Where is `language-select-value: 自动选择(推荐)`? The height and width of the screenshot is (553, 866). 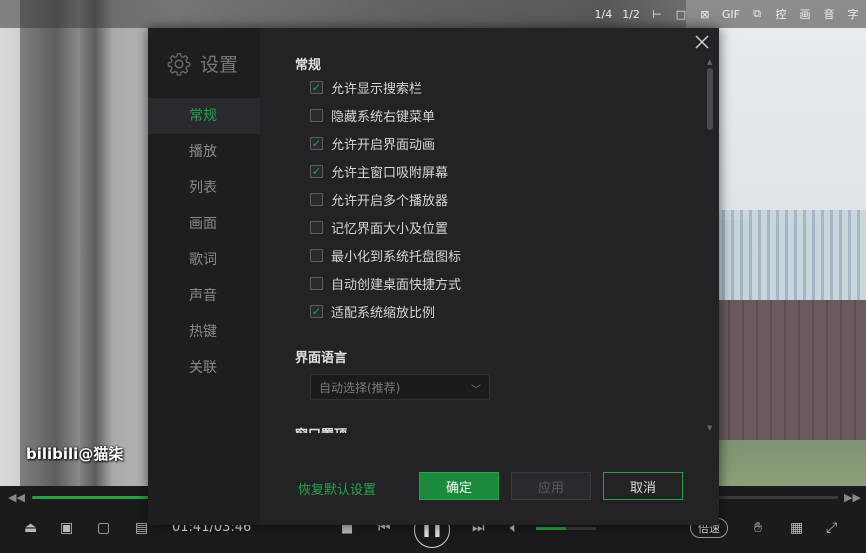
language-select-value: 自动选择(推荐) is located at coordinates (360, 387).